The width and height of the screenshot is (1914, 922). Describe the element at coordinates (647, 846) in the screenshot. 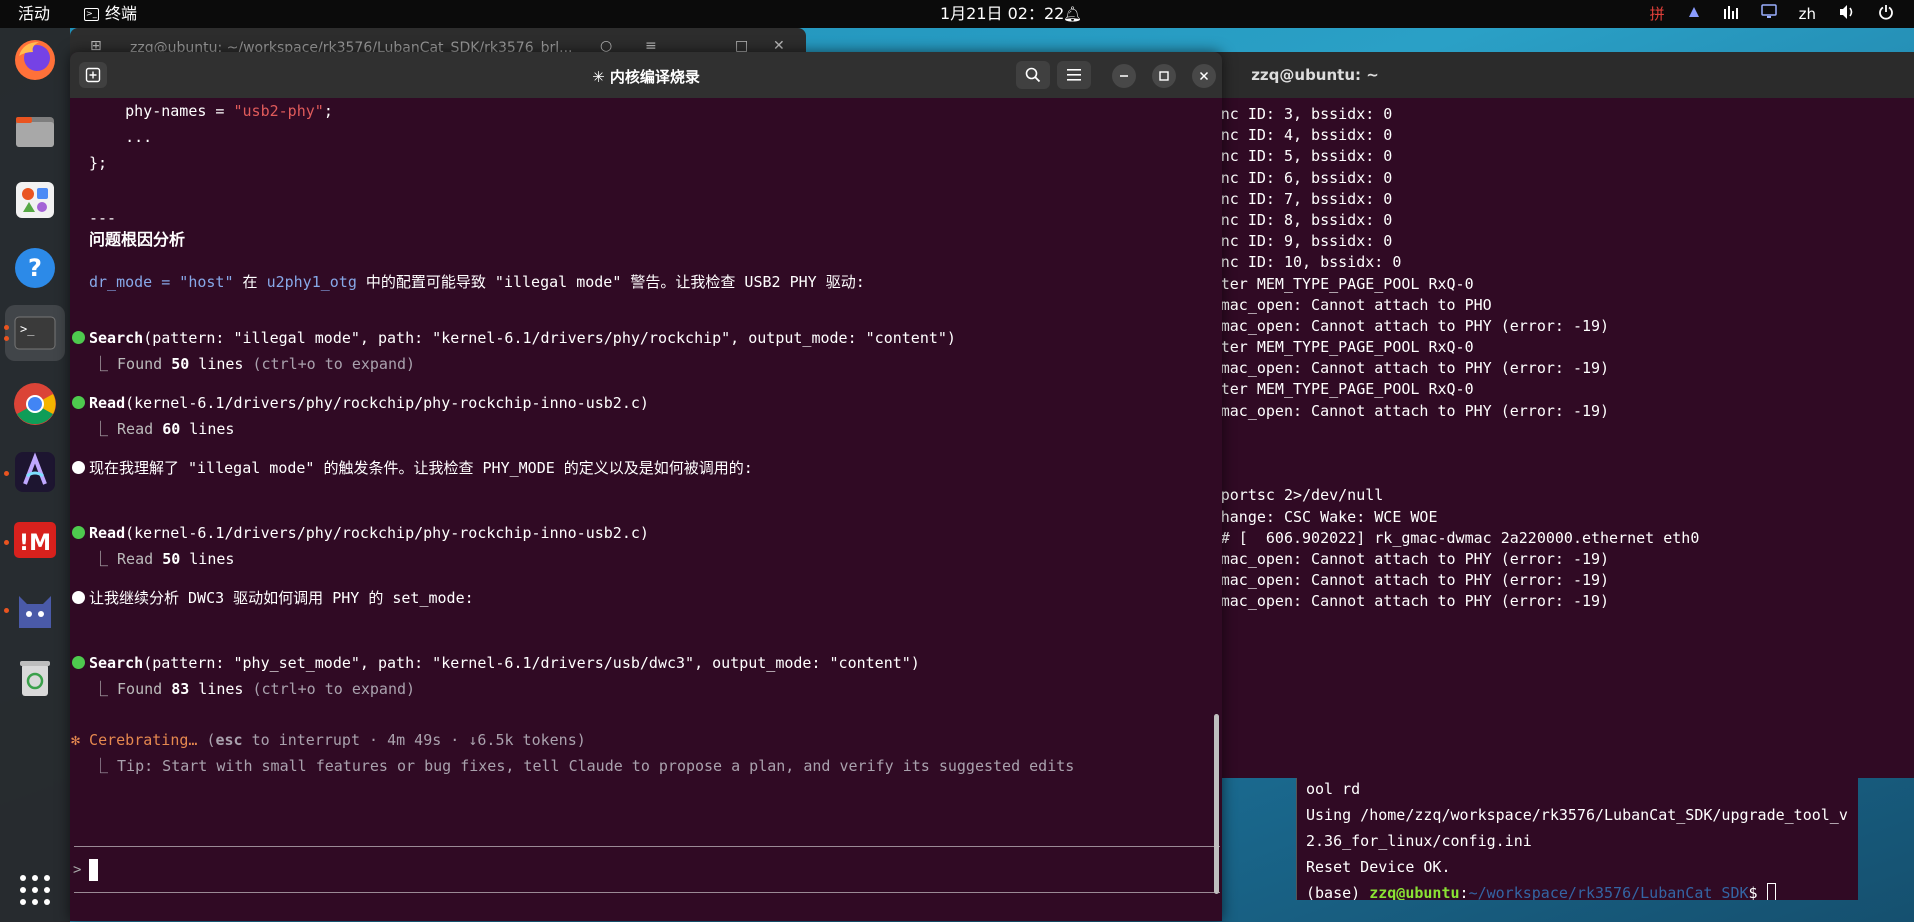

I see `input-divider-top` at that location.